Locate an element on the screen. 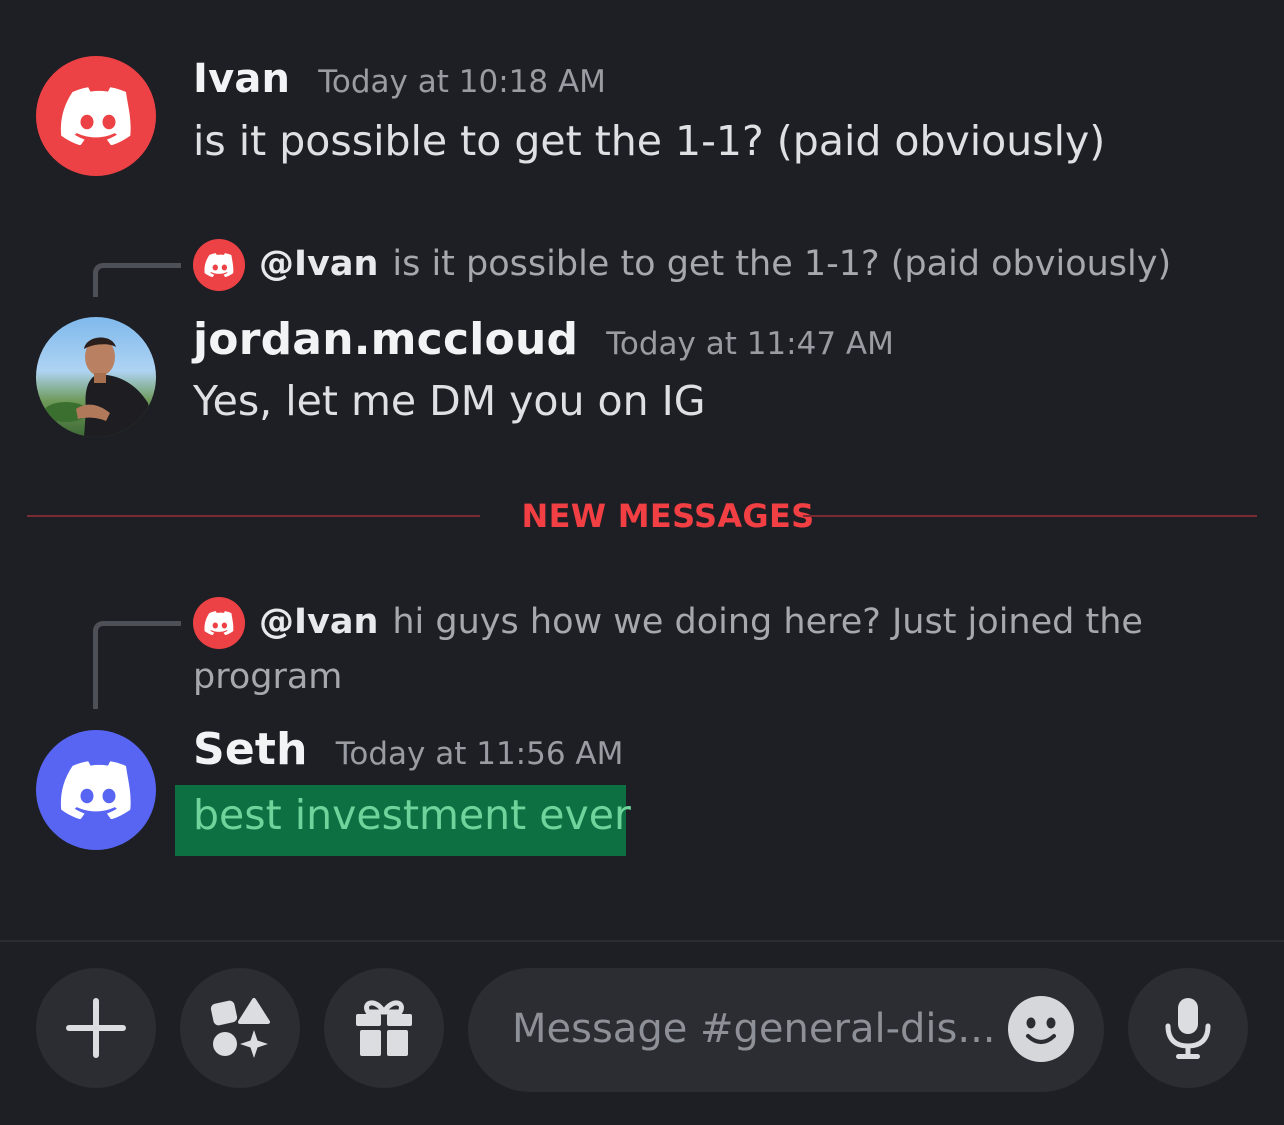  apps-icon is located at coordinates (240, 1028).